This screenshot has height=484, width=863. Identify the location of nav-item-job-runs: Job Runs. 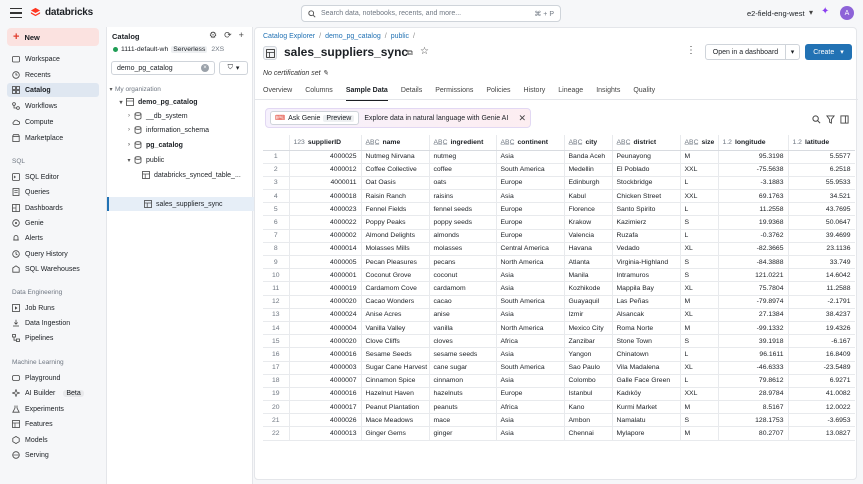
(53, 308).